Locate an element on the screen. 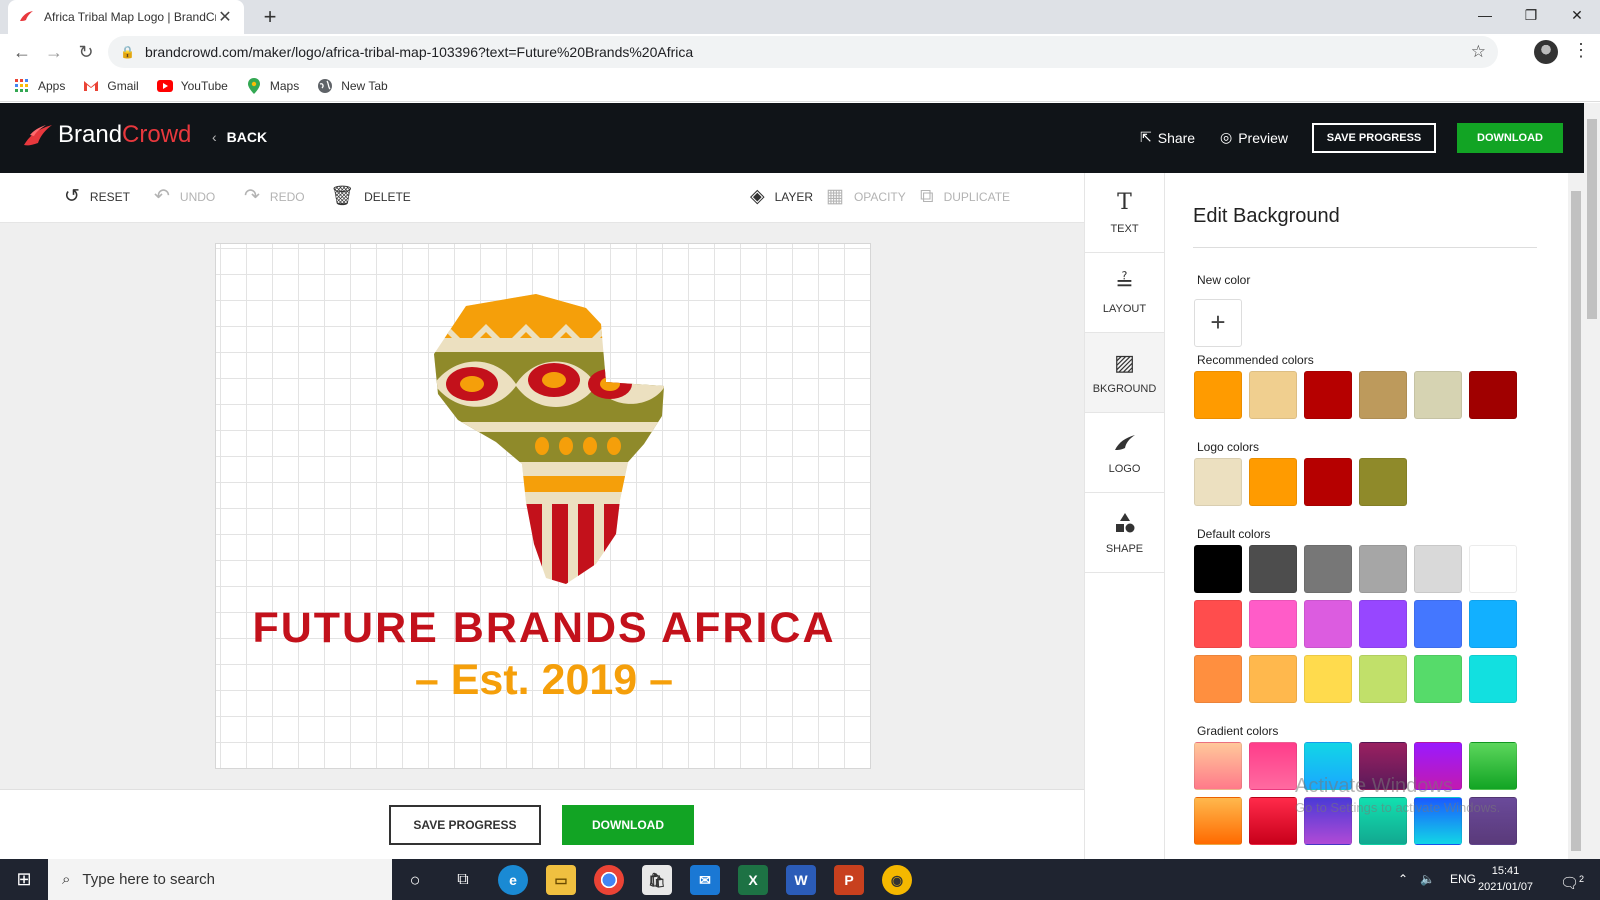 The height and width of the screenshot is (900, 1600). back-button: ‹ BACK is located at coordinates (239, 137).